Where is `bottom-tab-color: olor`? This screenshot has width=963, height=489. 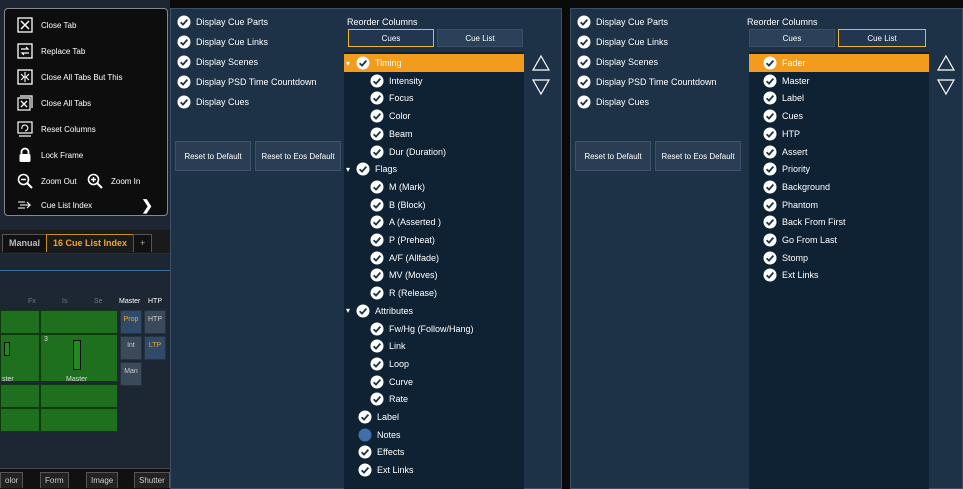
bottom-tab-color: olor is located at coordinates (12, 480).